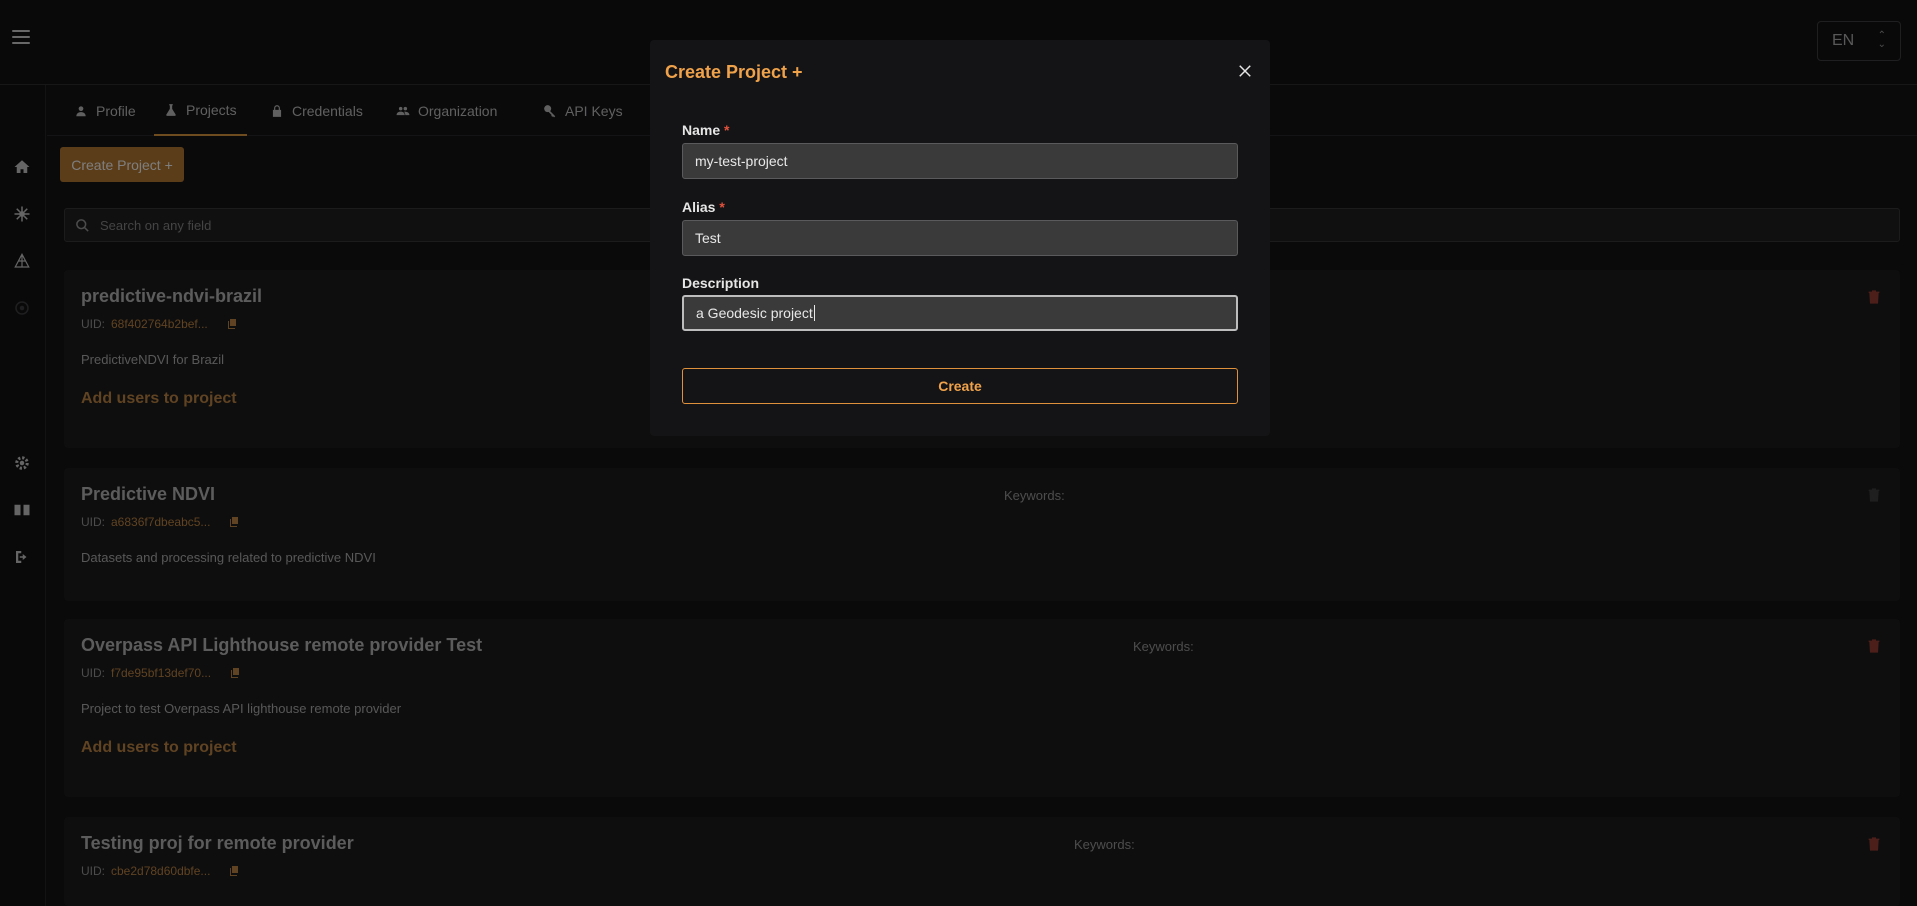 The image size is (1917, 906). I want to click on alias-label-text: Alias, so click(699, 207).